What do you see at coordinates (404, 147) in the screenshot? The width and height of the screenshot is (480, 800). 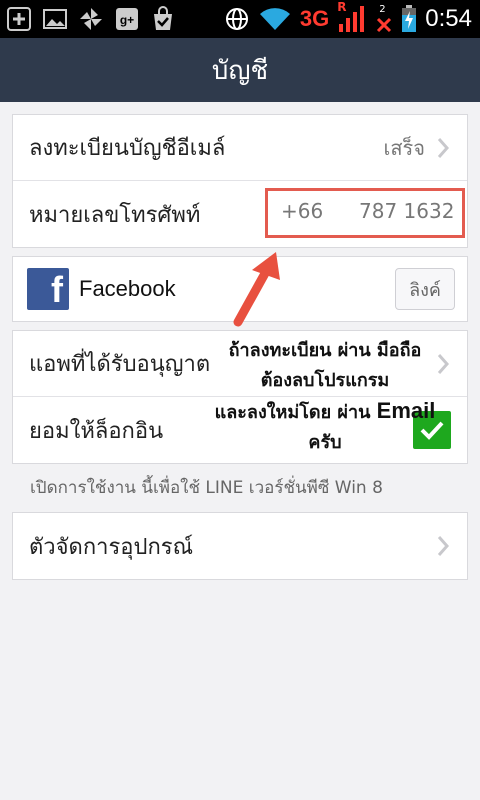 I see `email-registration-status: เสร็จ` at bounding box center [404, 147].